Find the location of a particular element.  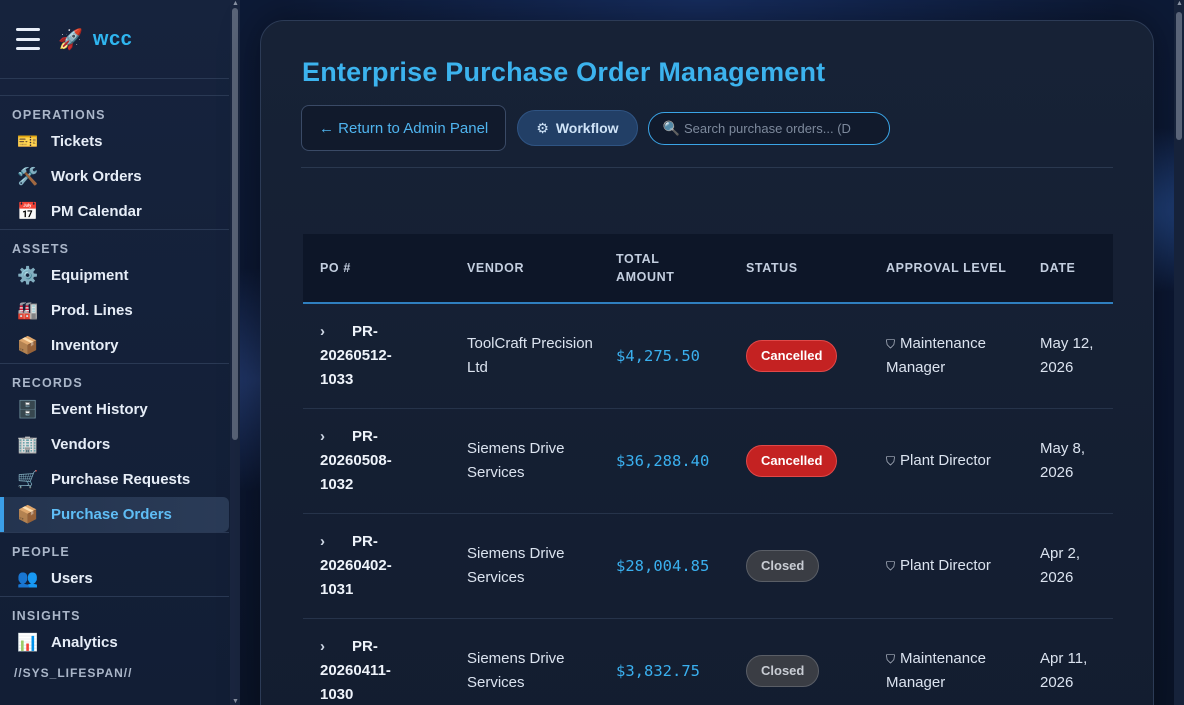

sidebar-item-inventory: 📦 Inventory is located at coordinates (114, 345).